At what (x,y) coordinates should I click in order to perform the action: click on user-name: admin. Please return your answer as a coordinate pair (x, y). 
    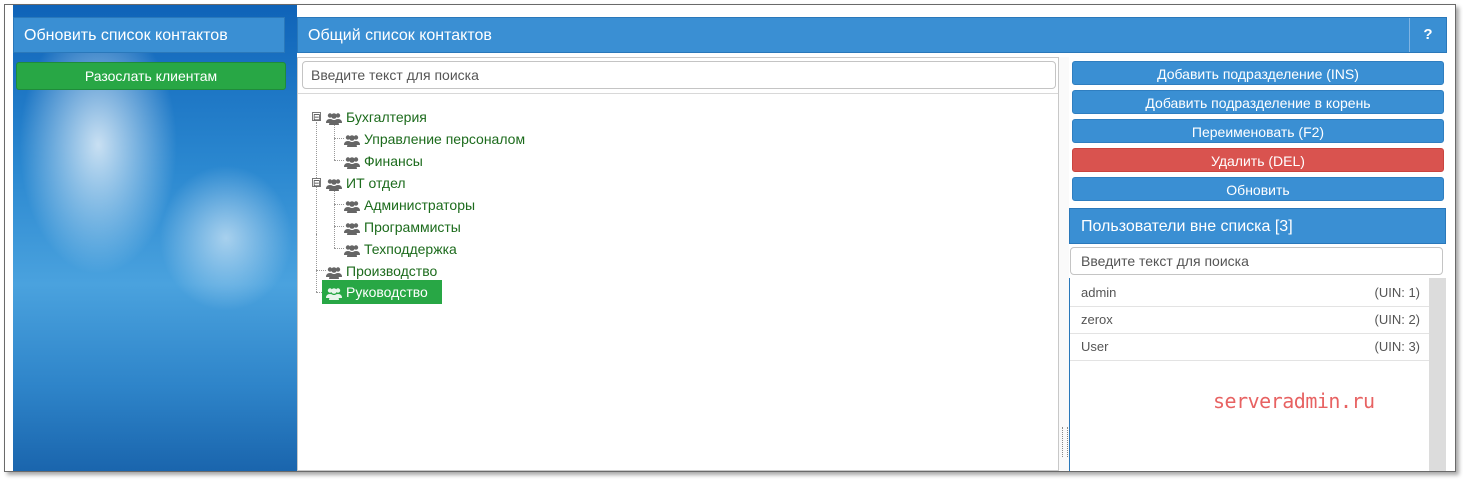
    Looking at the image, I should click on (1099, 292).